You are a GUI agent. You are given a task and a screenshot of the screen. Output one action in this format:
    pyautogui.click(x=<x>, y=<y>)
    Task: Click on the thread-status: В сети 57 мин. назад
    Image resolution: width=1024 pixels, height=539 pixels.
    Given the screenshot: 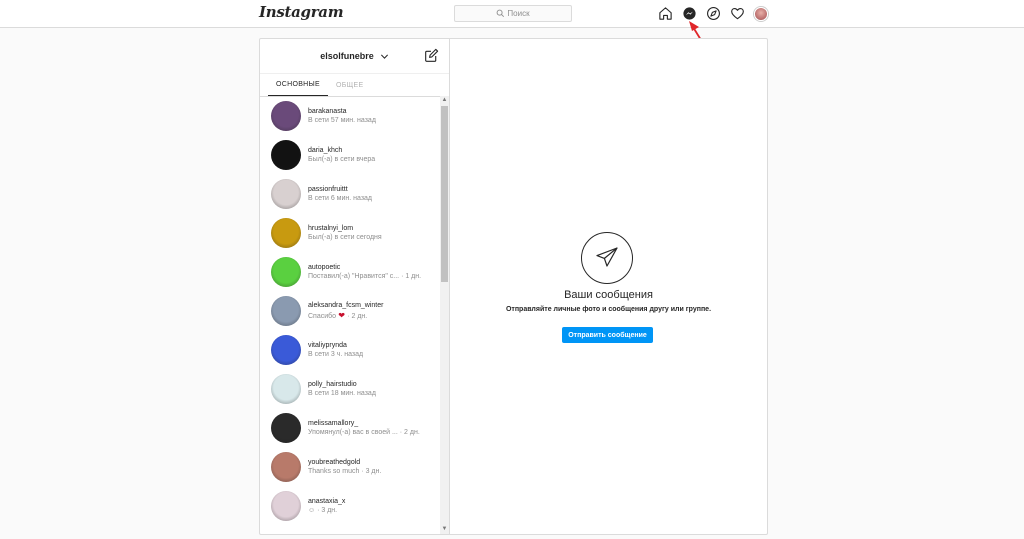 What is the action you would take?
    pyautogui.click(x=342, y=120)
    